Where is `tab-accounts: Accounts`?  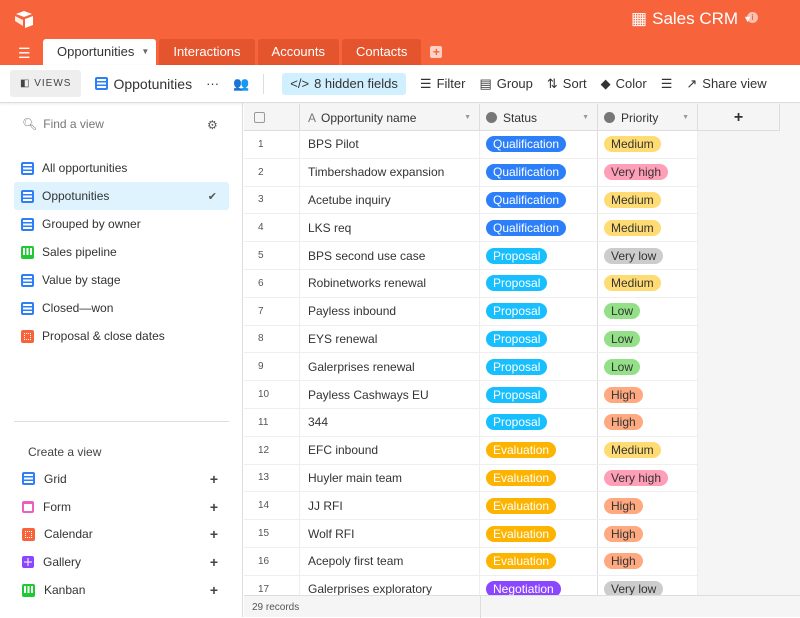 tab-accounts: Accounts is located at coordinates (298, 52).